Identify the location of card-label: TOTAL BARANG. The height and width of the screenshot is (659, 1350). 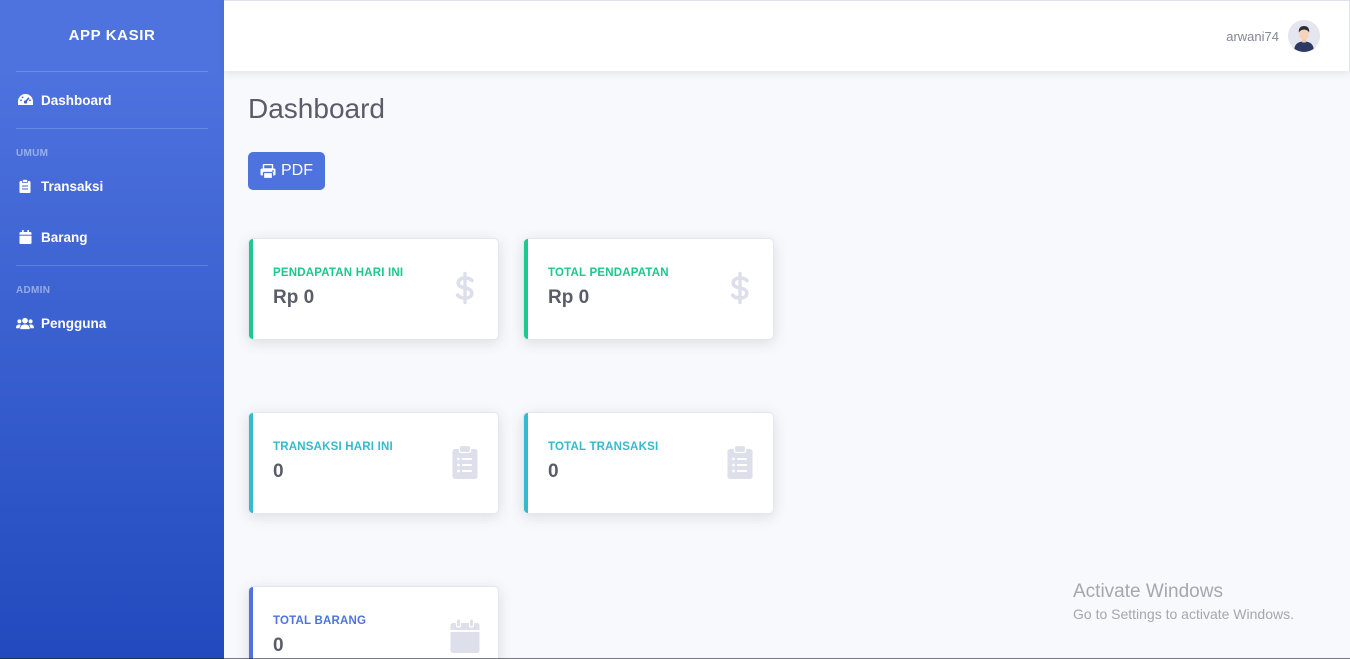
(320, 621).